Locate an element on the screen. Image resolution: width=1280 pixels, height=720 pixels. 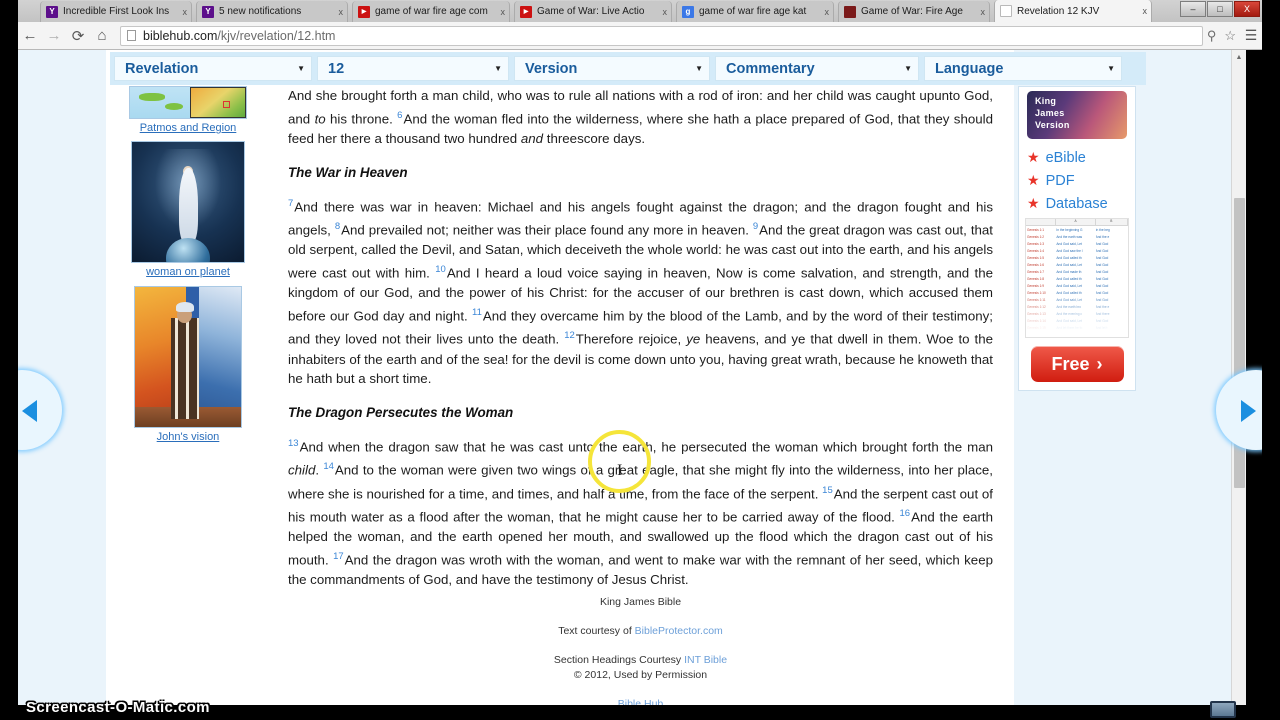
browser-tab-3: game of war fire age com x is located at coordinates (431, 11).